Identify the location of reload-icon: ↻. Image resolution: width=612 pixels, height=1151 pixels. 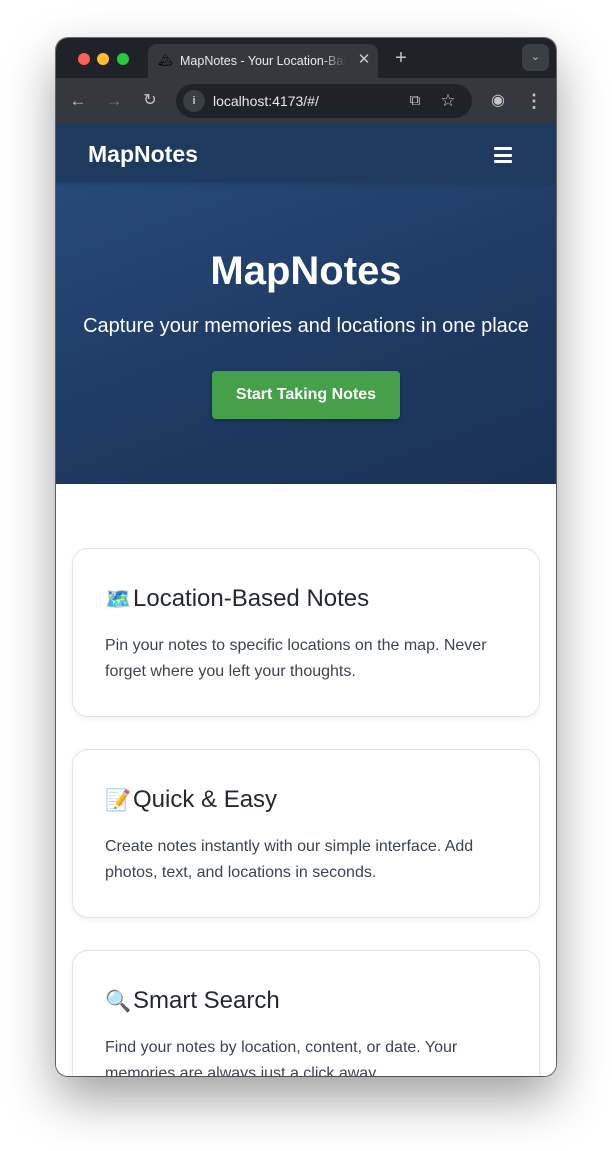
(150, 101).